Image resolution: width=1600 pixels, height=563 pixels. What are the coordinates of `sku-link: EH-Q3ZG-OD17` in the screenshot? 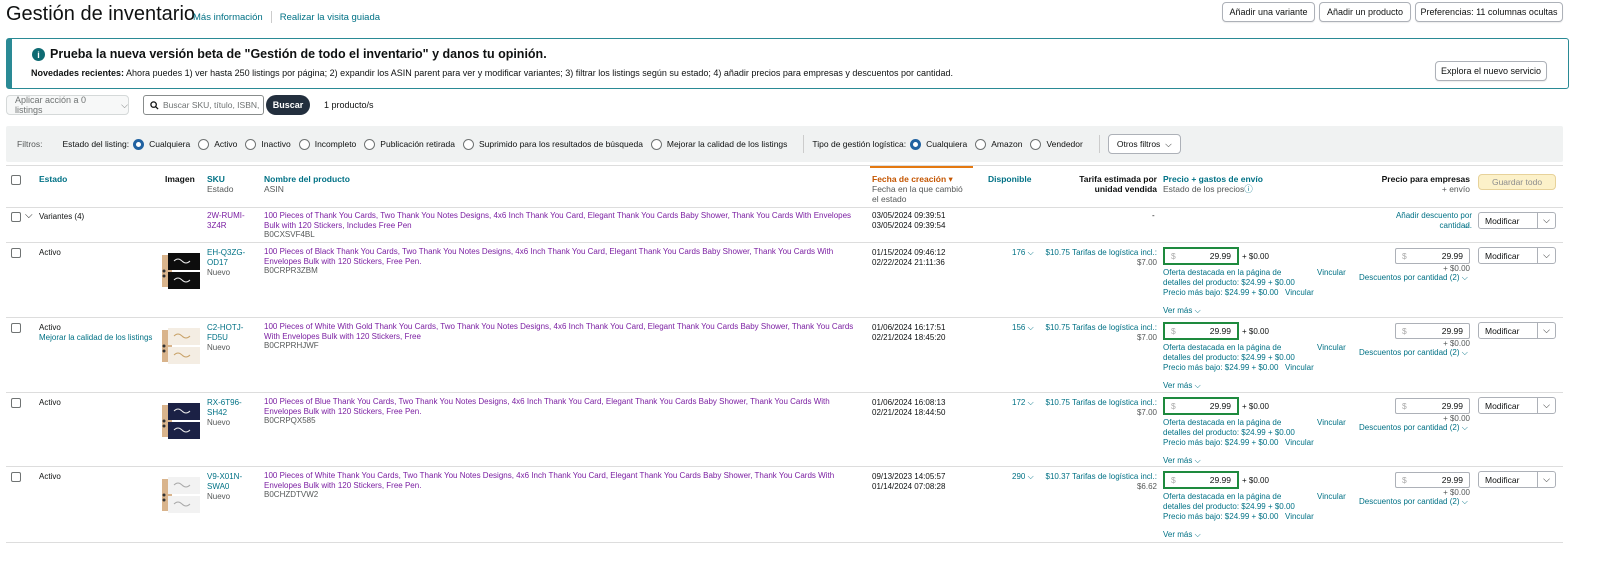 It's located at (231, 257).